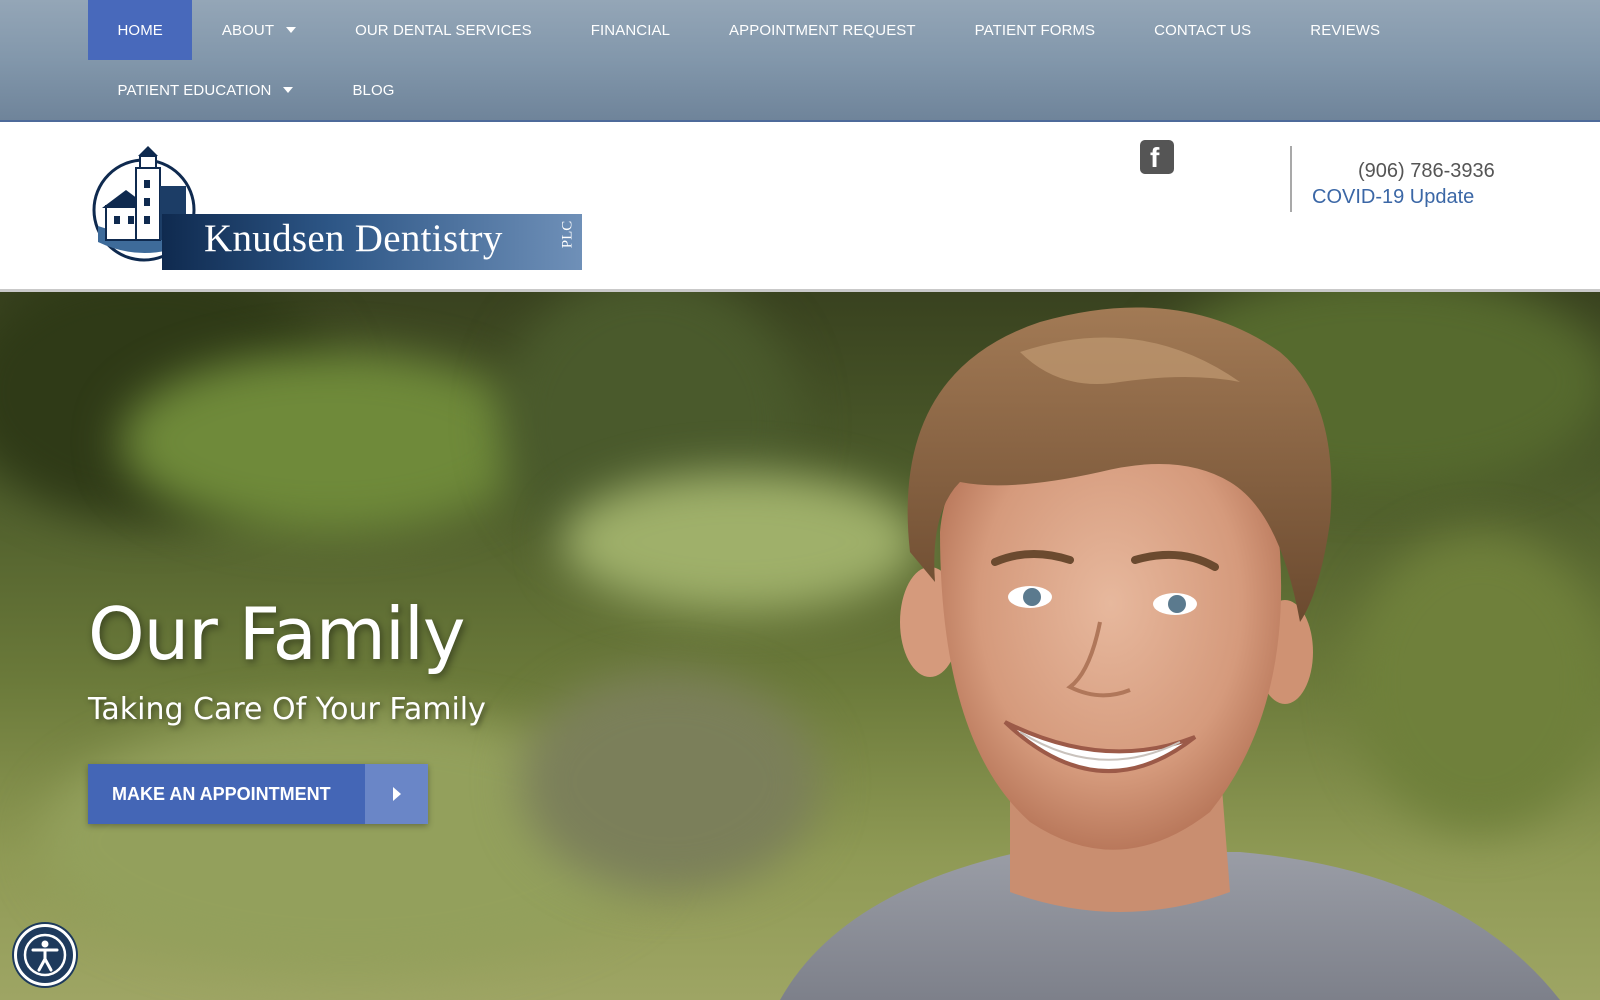 This screenshot has width=1600, height=1000. I want to click on nav-item-label: REVIEWS, so click(1345, 30).